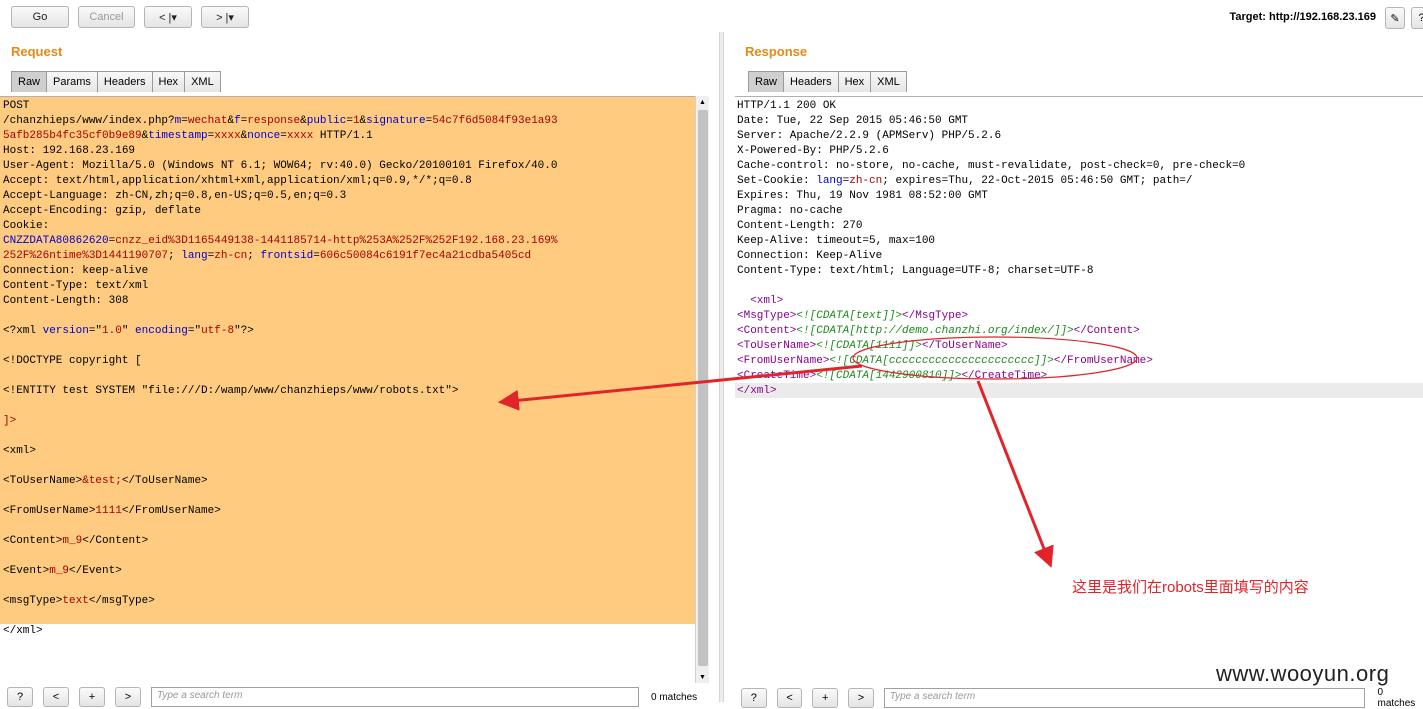 The image size is (1423, 709). I want to click on code-line: </xml>, so click(280, 631).